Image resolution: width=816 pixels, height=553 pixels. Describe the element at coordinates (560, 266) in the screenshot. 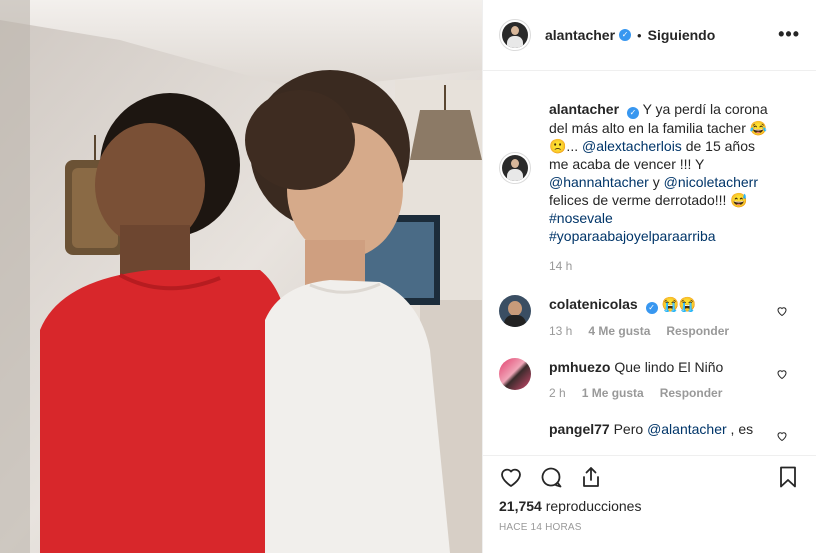

I see `caption-time: 14 h` at that location.